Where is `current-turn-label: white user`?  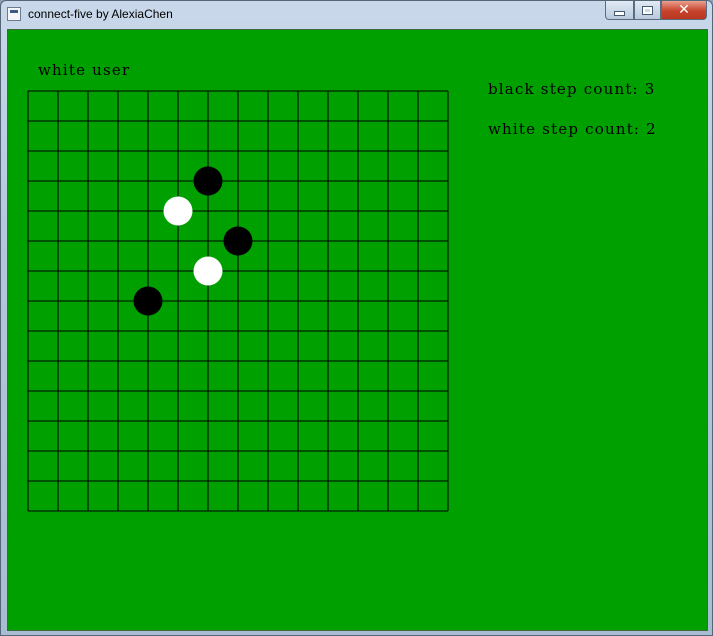
current-turn-label: white user is located at coordinates (84, 70).